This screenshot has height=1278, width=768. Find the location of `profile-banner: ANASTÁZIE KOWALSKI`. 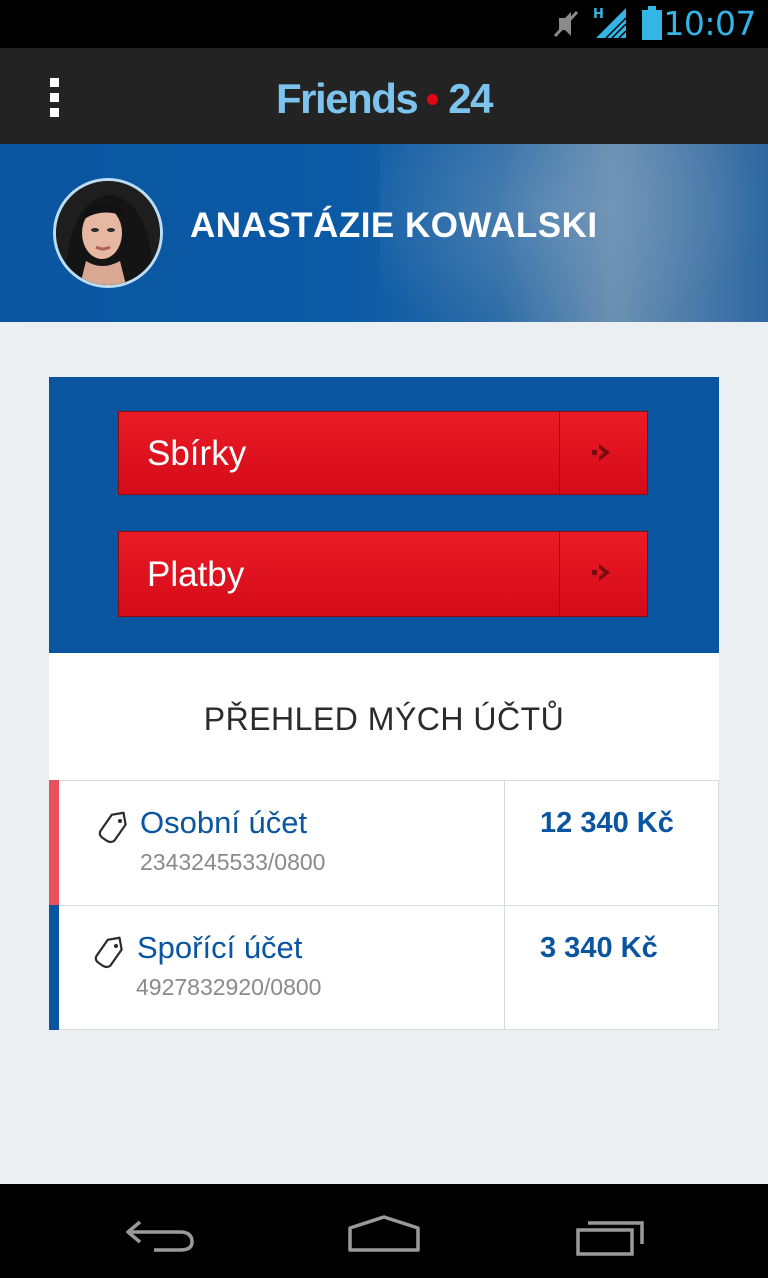

profile-banner: ANASTÁZIE KOWALSKI is located at coordinates (384, 233).